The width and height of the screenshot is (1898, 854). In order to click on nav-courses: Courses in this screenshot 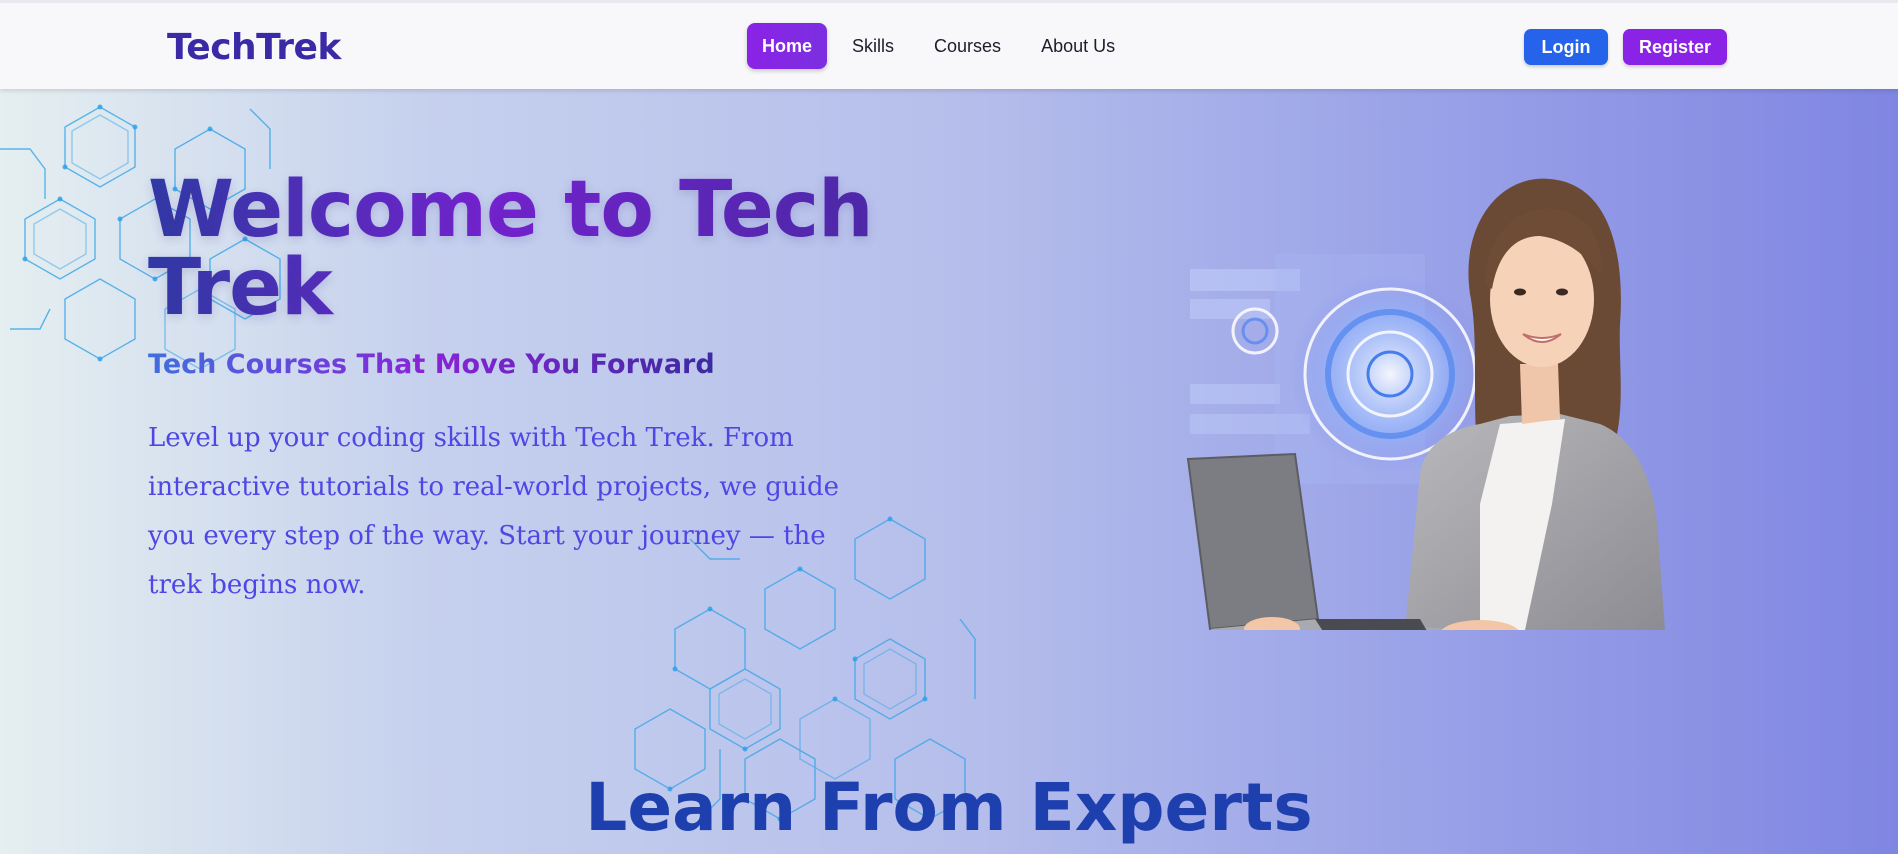, I will do `click(967, 46)`.